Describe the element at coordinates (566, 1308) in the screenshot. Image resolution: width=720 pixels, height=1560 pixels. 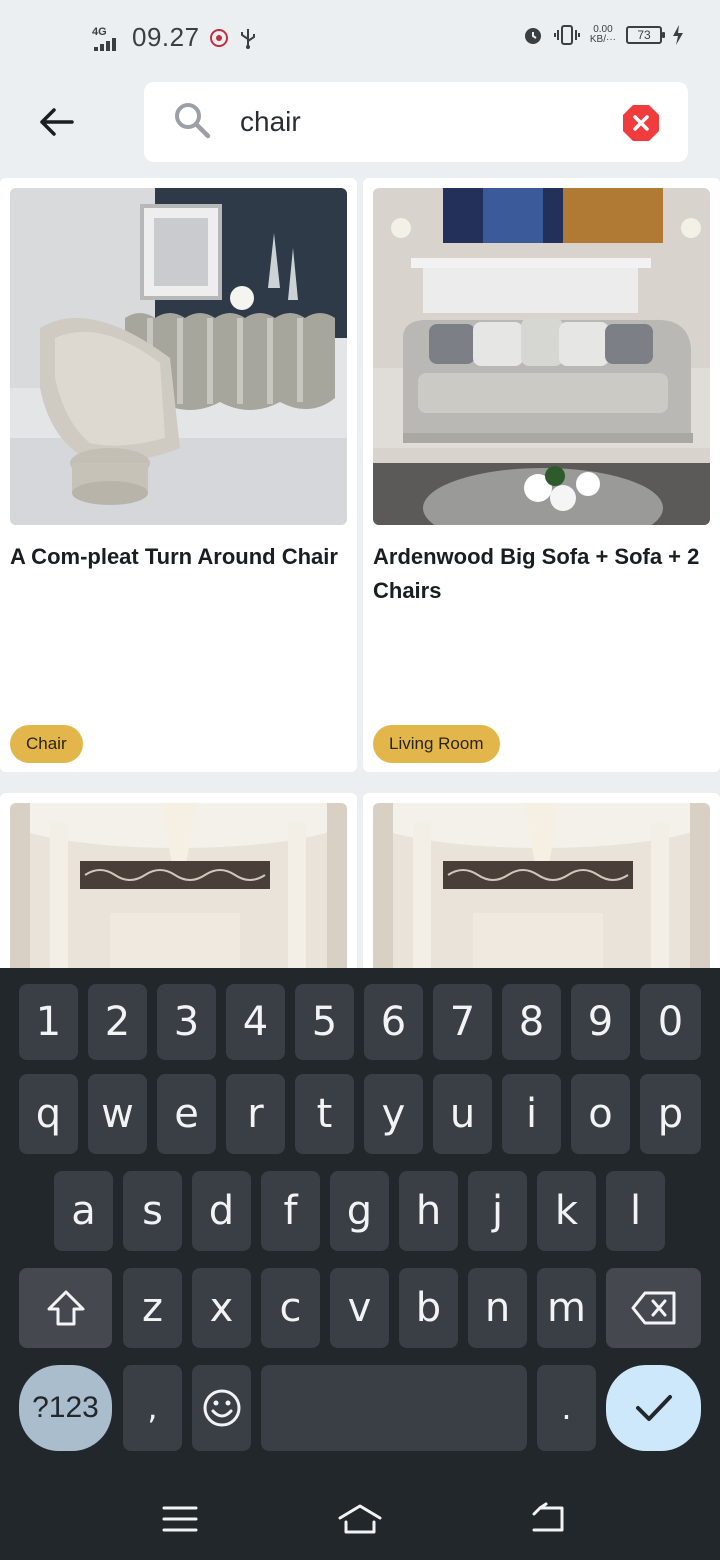
I see `key-m: m` at that location.